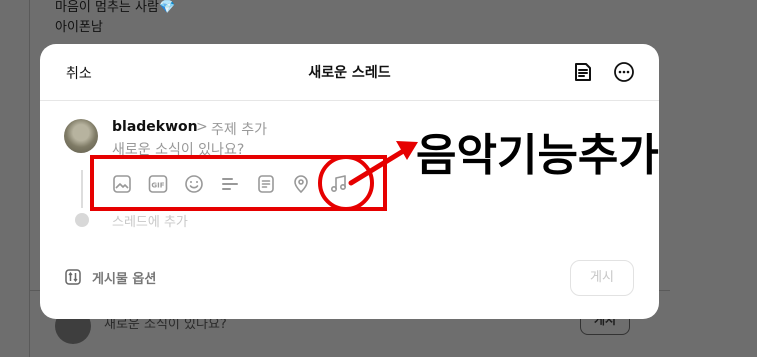  Describe the element at coordinates (583, 72) in the screenshot. I see `document-icon` at that location.